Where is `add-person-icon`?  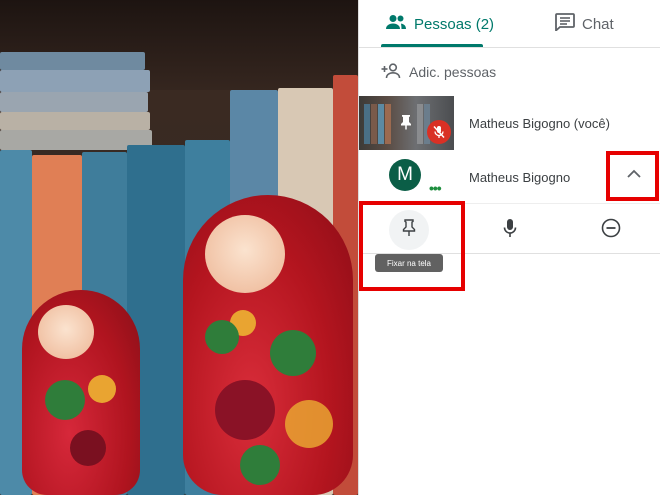
add-person-icon is located at coordinates (392, 72).